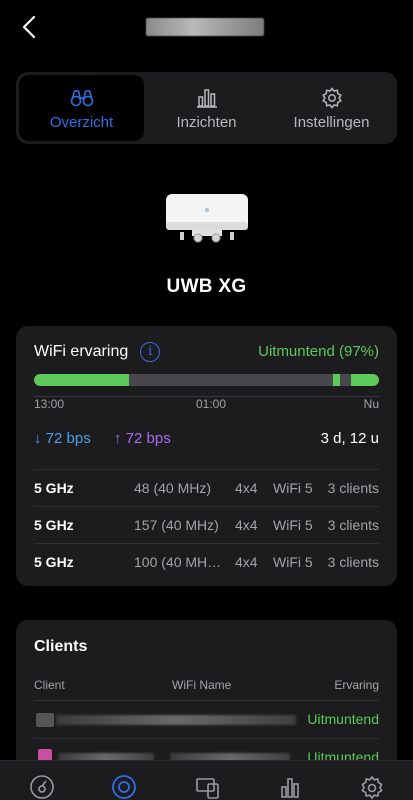  What do you see at coordinates (81, 108) in the screenshot?
I see `tab-overzicht: Overzicht` at bounding box center [81, 108].